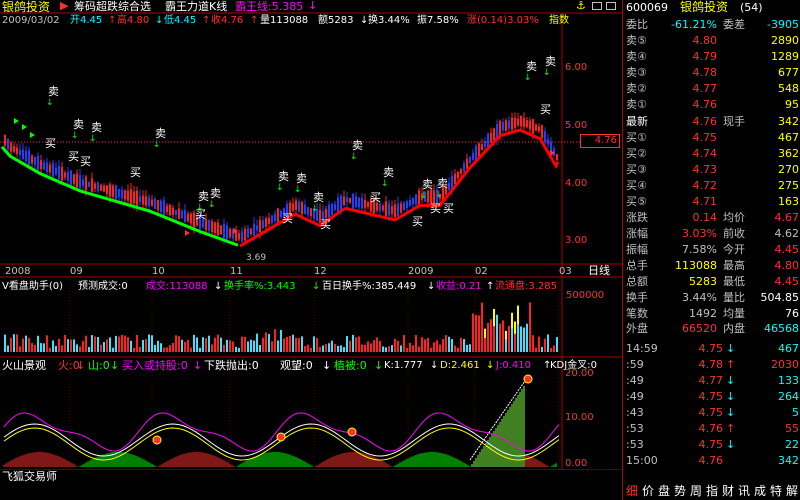 The image size is (800, 500). What do you see at coordinates (788, 72) in the screenshot?
I see `sell-level-volume: 677` at bounding box center [788, 72].